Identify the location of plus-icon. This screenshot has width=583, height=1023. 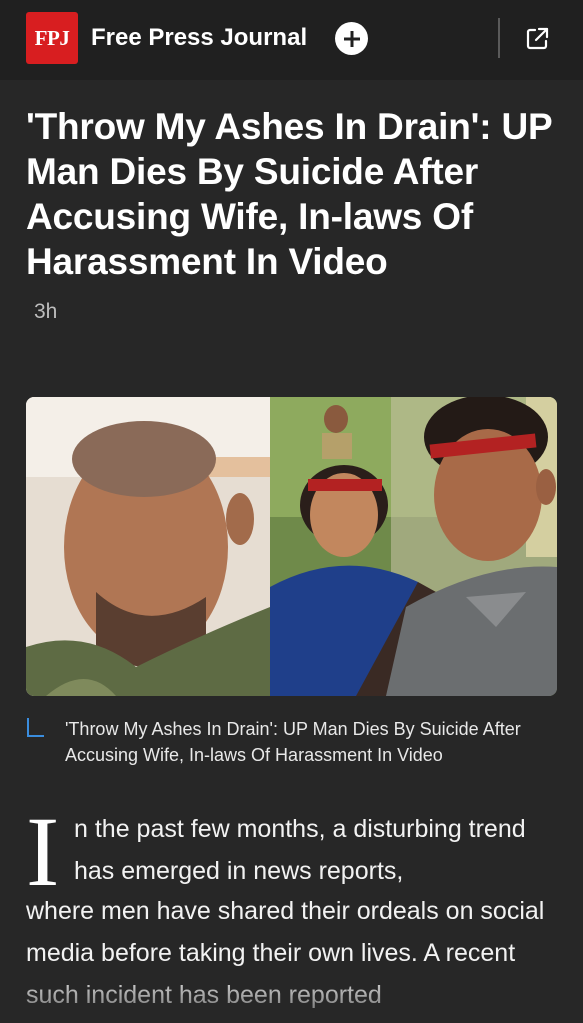
(351, 38).